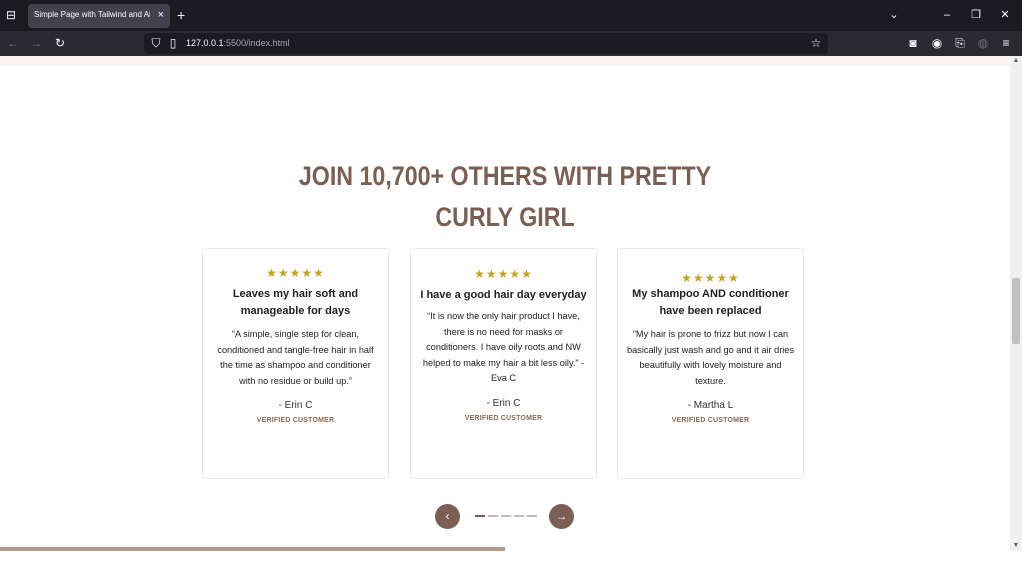 The width and height of the screenshot is (1022, 573). I want to click on shield-icon: ⛉, so click(156, 43).